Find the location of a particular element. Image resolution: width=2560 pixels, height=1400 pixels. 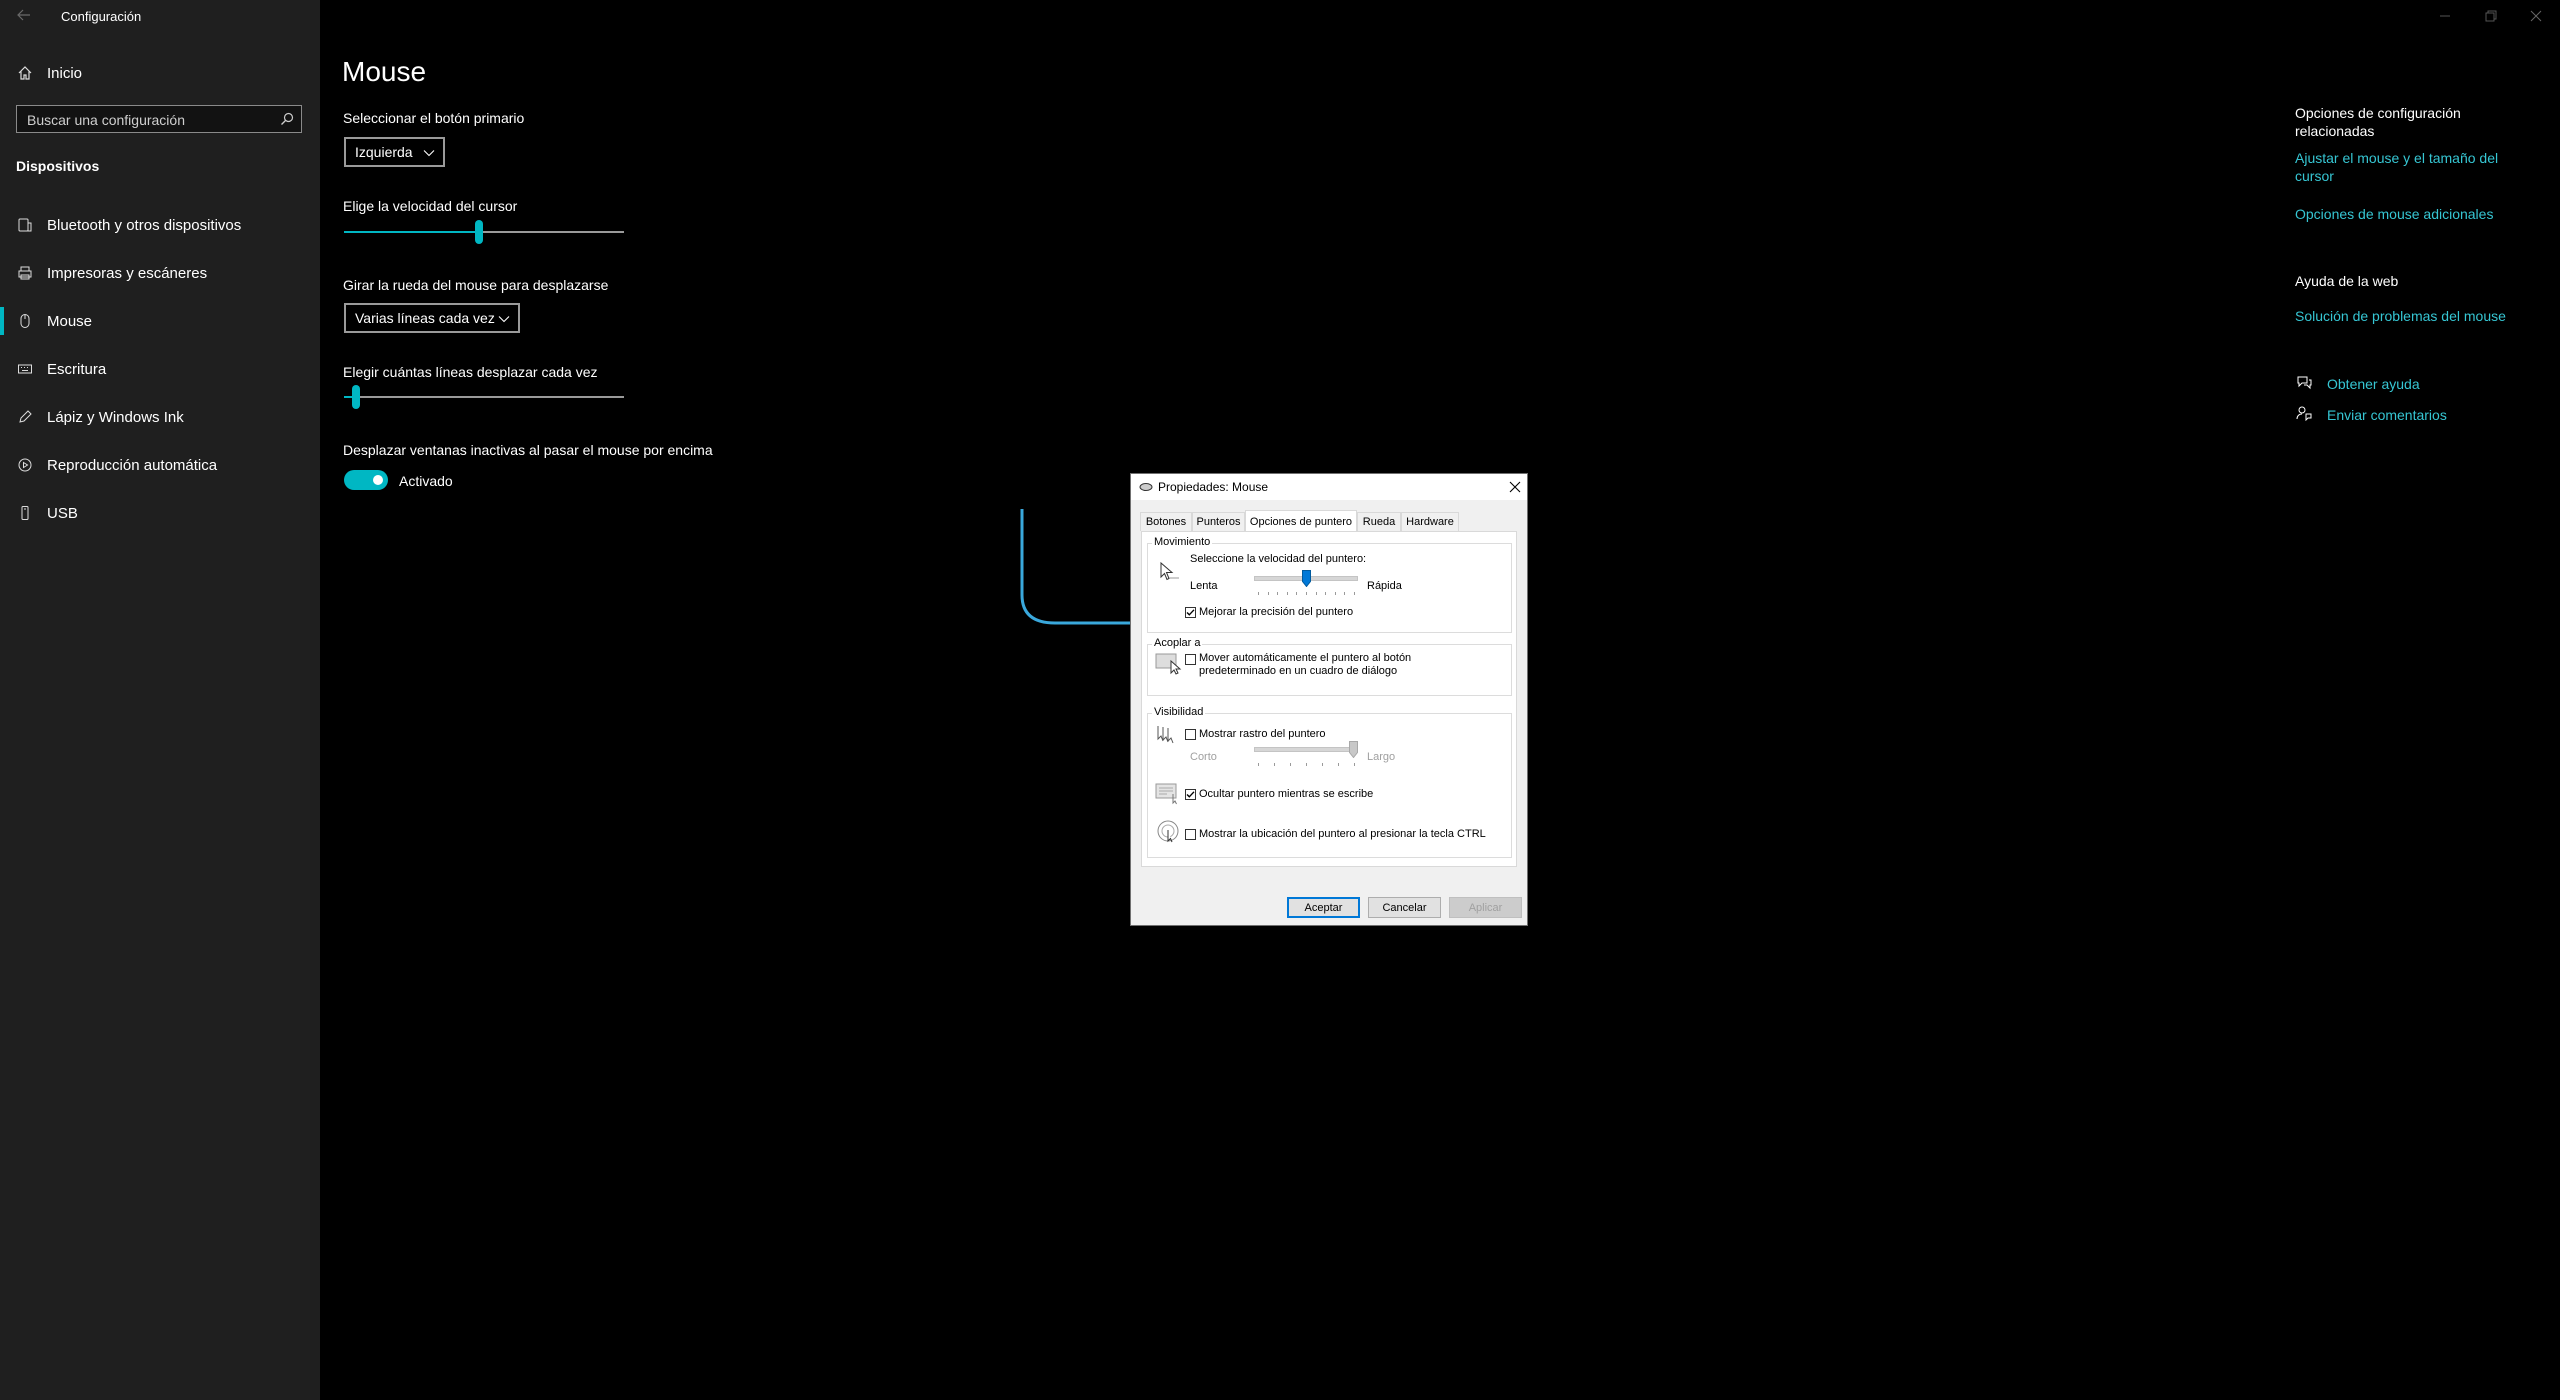

trails-length-slider is located at coordinates (1306, 750).